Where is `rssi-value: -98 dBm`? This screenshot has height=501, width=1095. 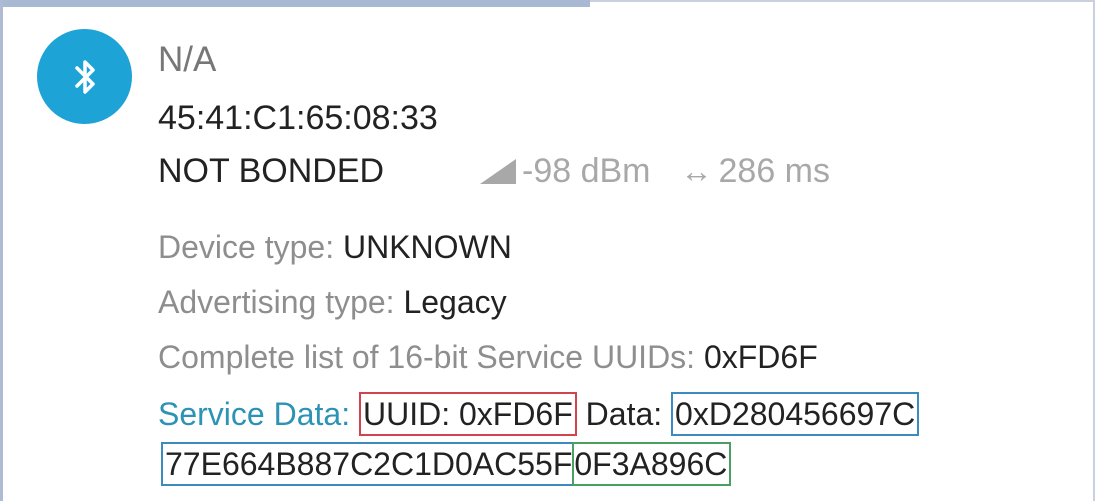
rssi-value: -98 dBm is located at coordinates (586, 170).